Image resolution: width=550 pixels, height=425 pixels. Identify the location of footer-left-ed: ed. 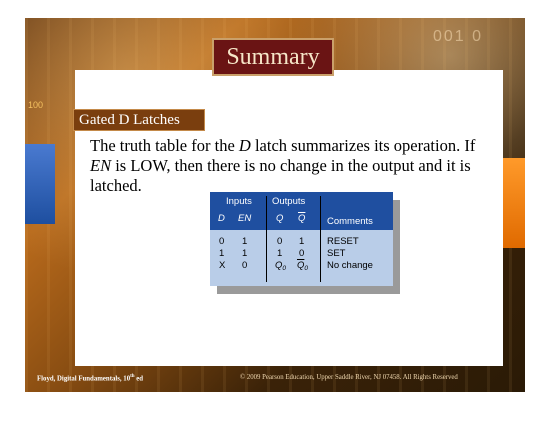
(139, 379).